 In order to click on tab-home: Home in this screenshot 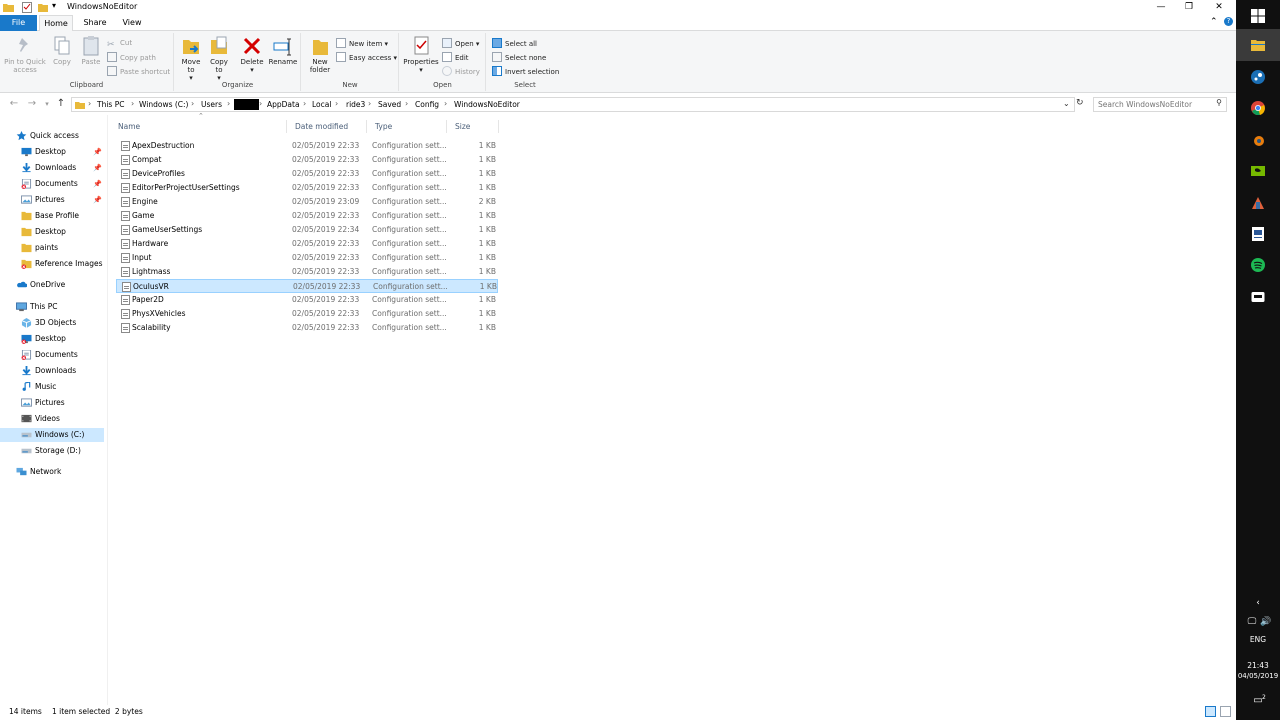, I will do `click(56, 23)`.